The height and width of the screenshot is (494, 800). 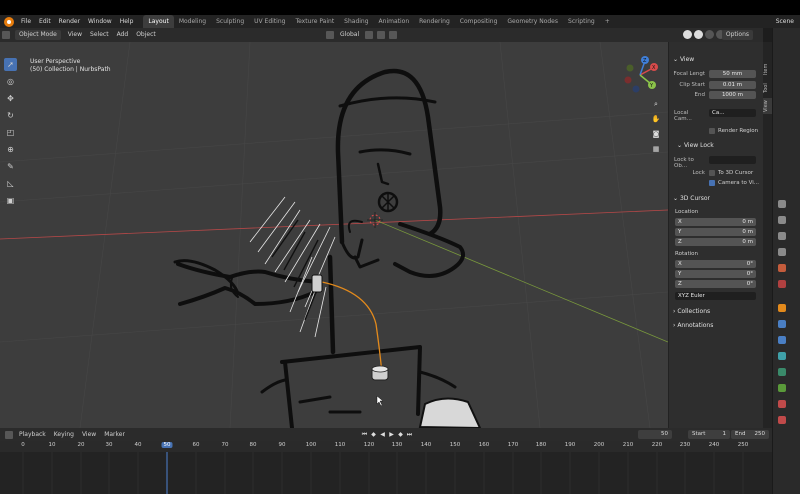 I want to click on tab-geometry-nodes: Geometry Nodes, so click(x=532, y=21).